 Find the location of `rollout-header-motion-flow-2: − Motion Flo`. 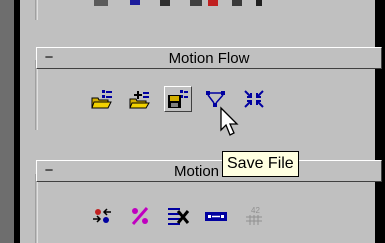

rollout-header-motion-flow-2: − Motion Flo is located at coordinates (209, 171).